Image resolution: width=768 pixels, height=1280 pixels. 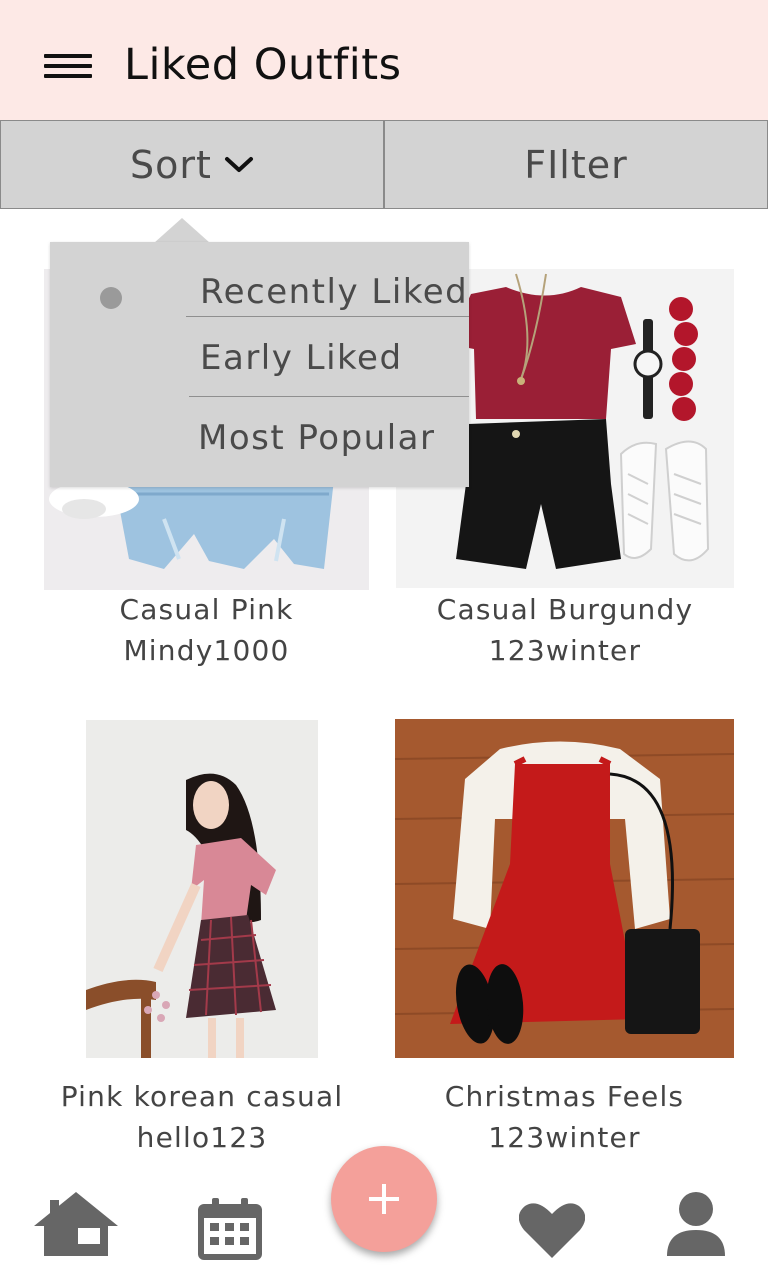 I want to click on filter-button: FIlter, so click(x=576, y=164).